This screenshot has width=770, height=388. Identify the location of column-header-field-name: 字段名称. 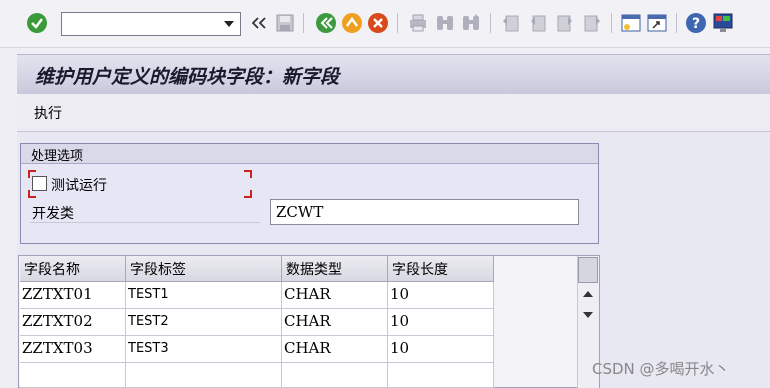
(73, 269).